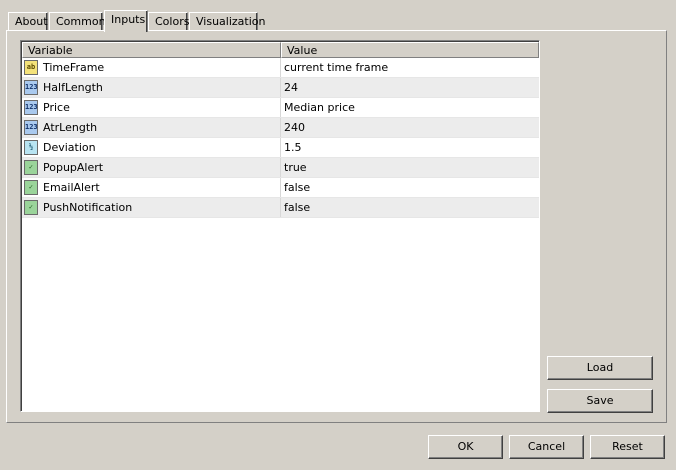 The image size is (676, 470). Describe the element at coordinates (151, 68) in the screenshot. I see `variable-cell: ab TimeFrame` at that location.